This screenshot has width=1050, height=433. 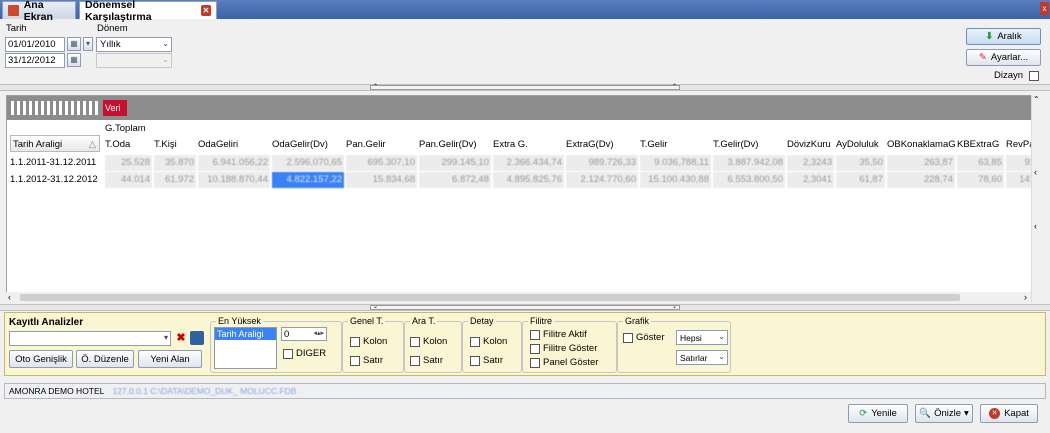 I want to click on table-cell: 3.887.942,08, so click(x=749, y=163).